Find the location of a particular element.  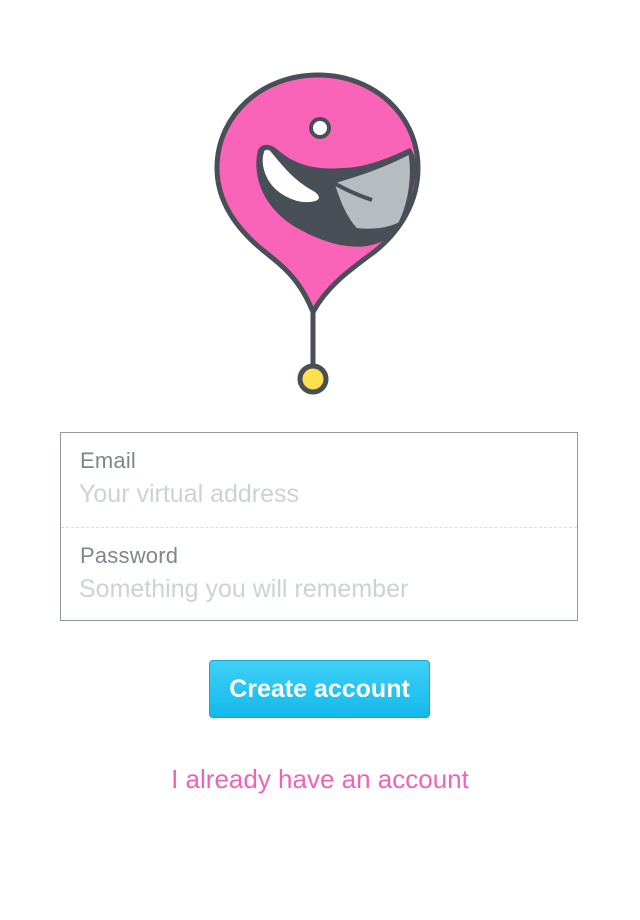

password-input is located at coordinates (314, 589).